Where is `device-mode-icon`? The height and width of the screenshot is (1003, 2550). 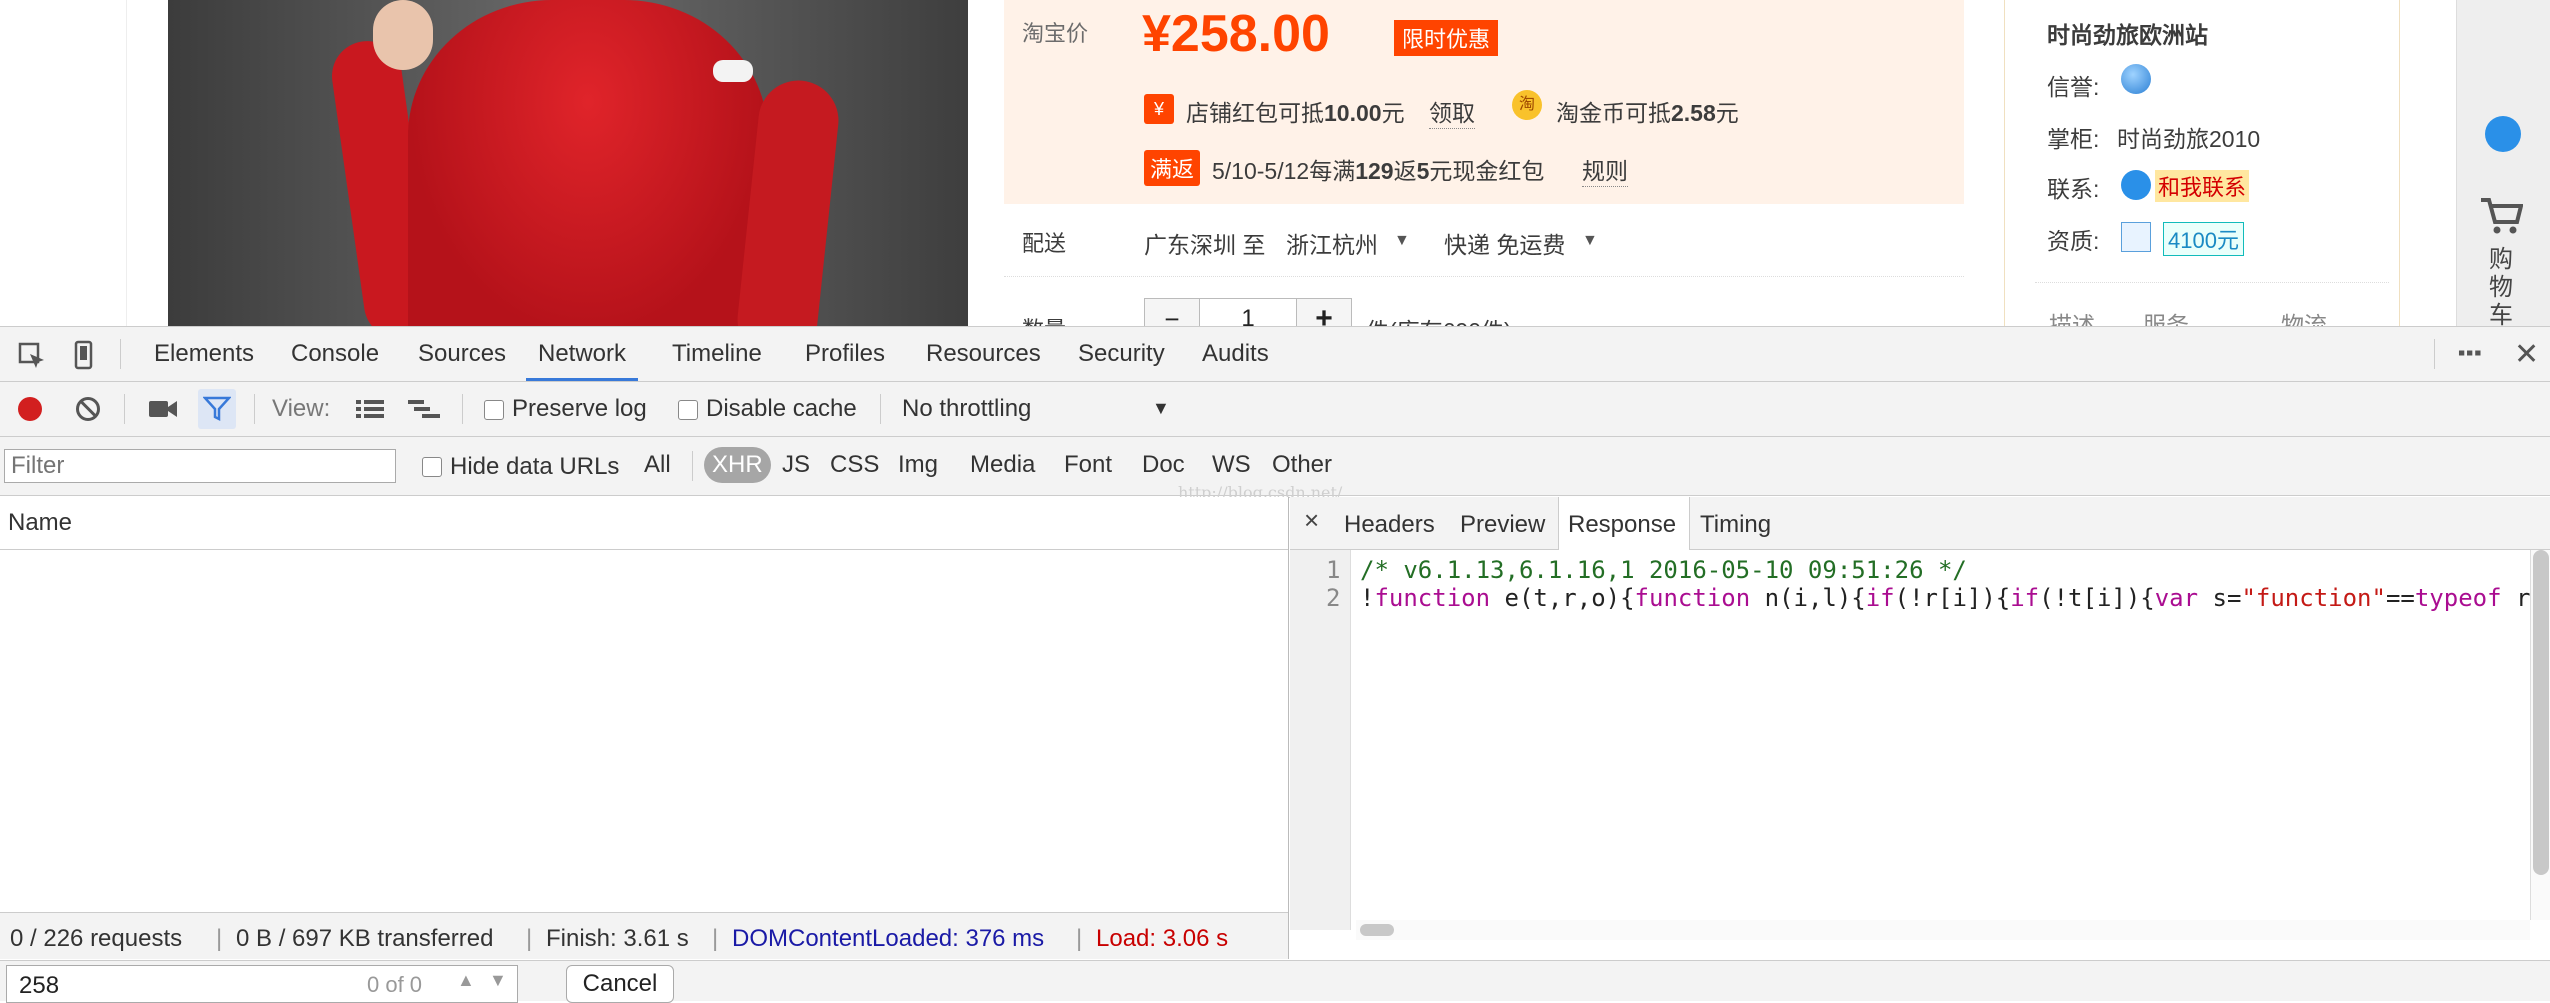 device-mode-icon is located at coordinates (84, 355).